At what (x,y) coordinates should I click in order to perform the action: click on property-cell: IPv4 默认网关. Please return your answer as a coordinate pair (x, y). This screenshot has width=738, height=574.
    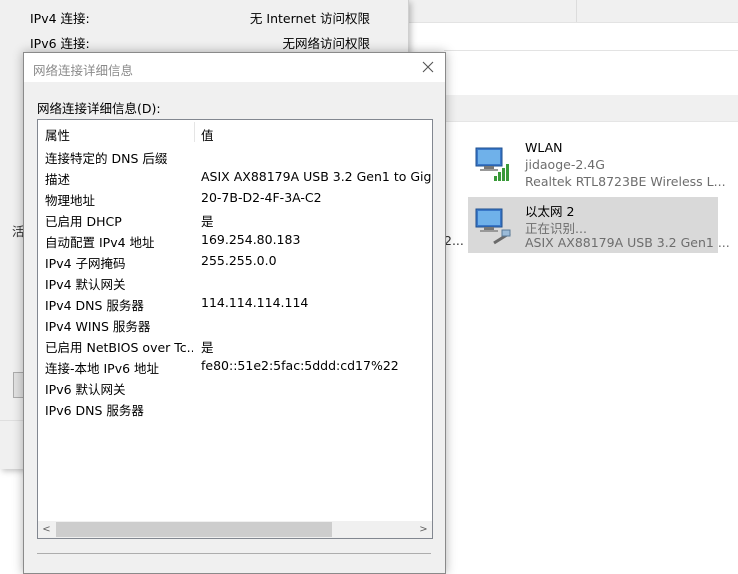
    Looking at the image, I should click on (85, 284).